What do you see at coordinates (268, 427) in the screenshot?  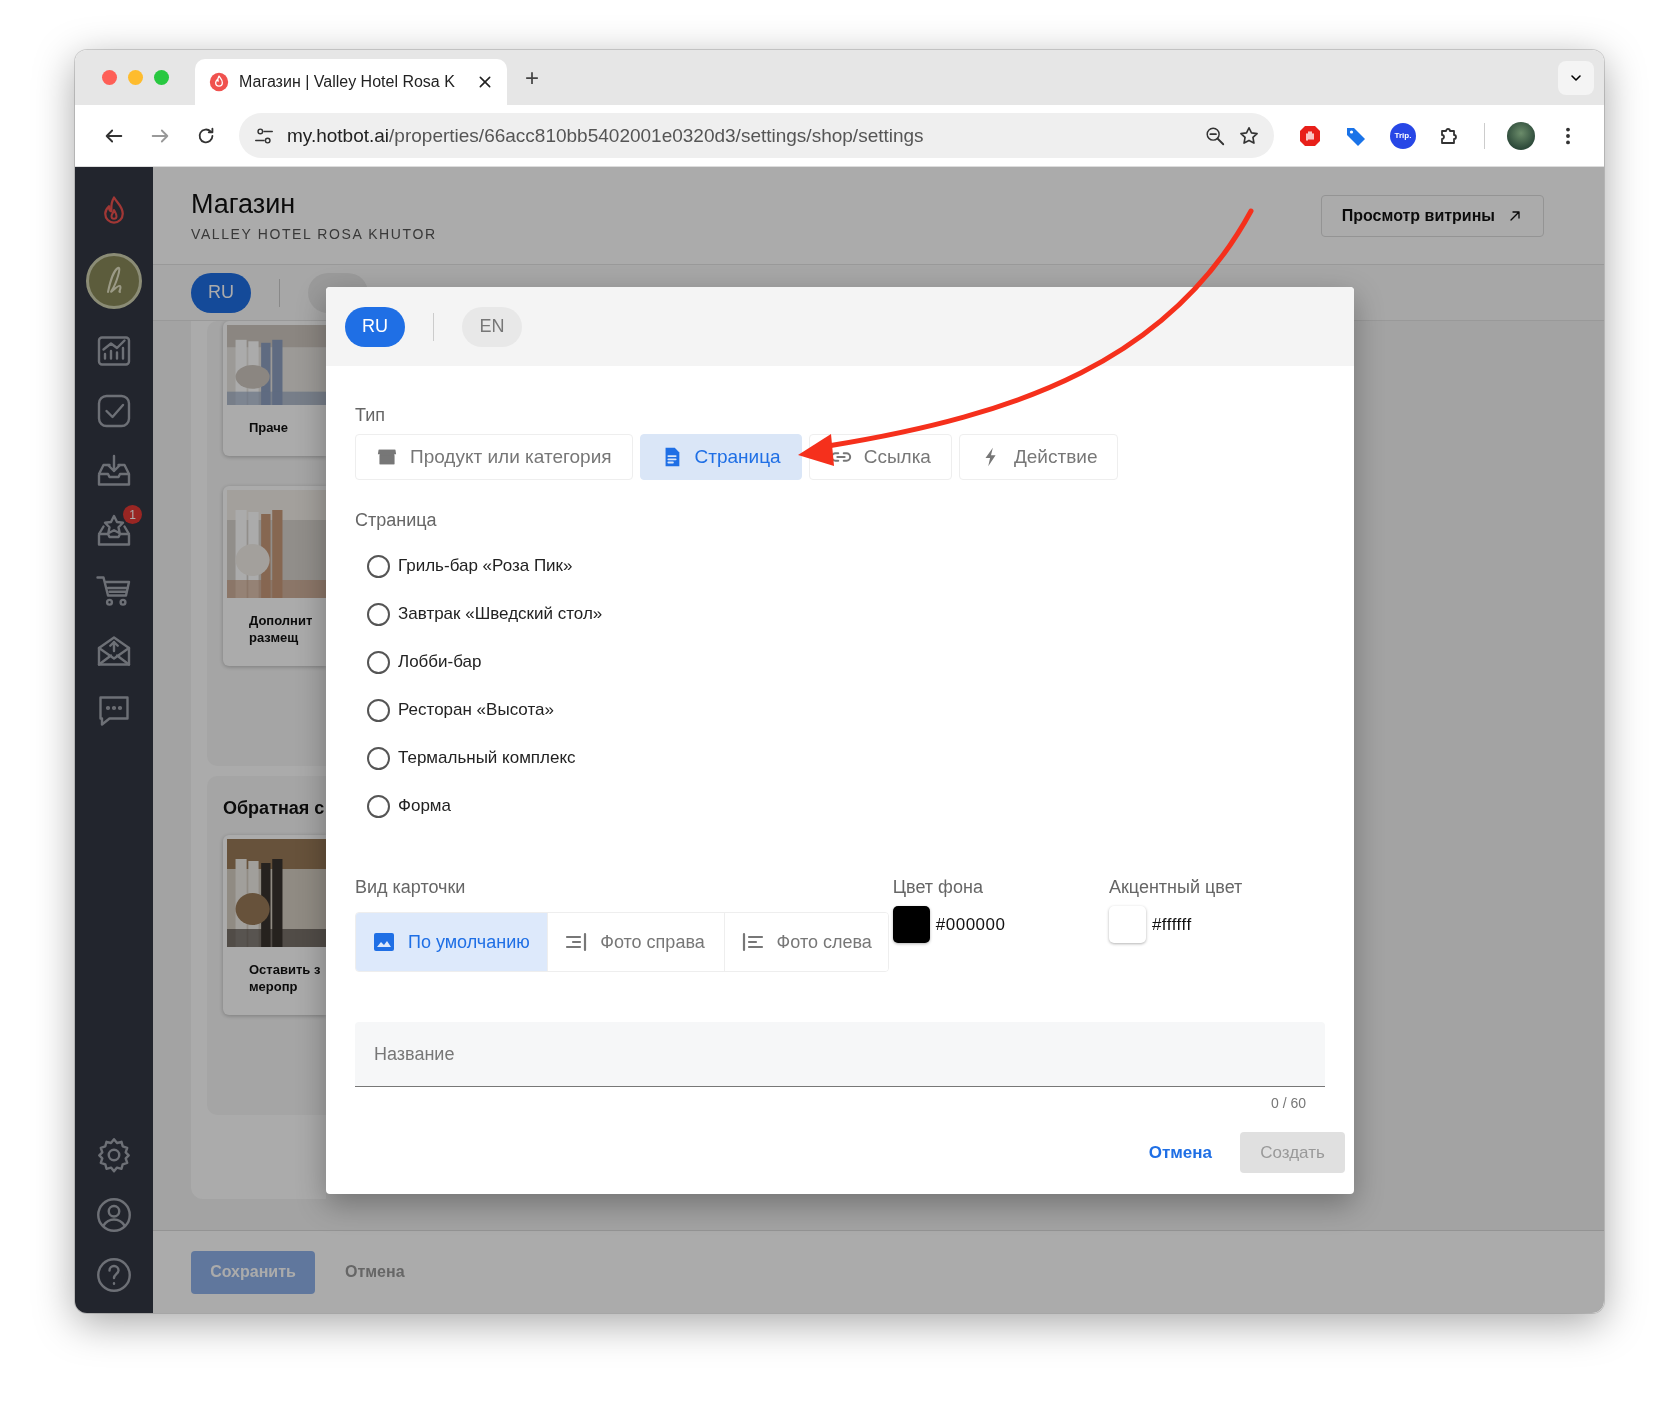 I see `card-title: Праче` at bounding box center [268, 427].